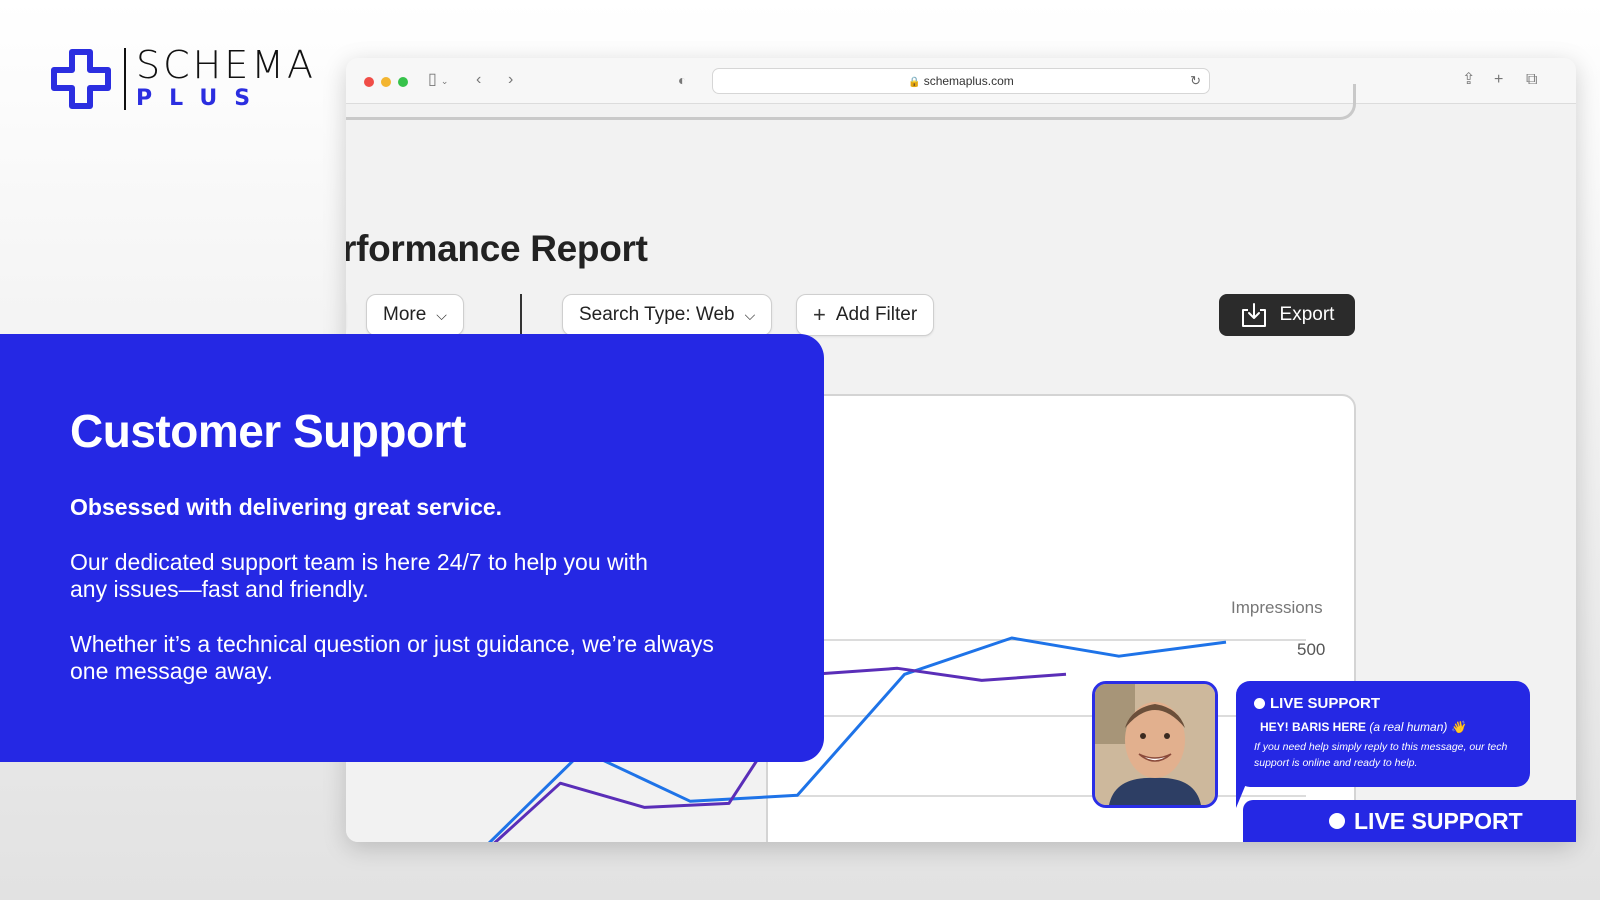 The width and height of the screenshot is (1600, 900). Describe the element at coordinates (1383, 703) in the screenshot. I see `live-status: LIVE SUPPORT` at that location.